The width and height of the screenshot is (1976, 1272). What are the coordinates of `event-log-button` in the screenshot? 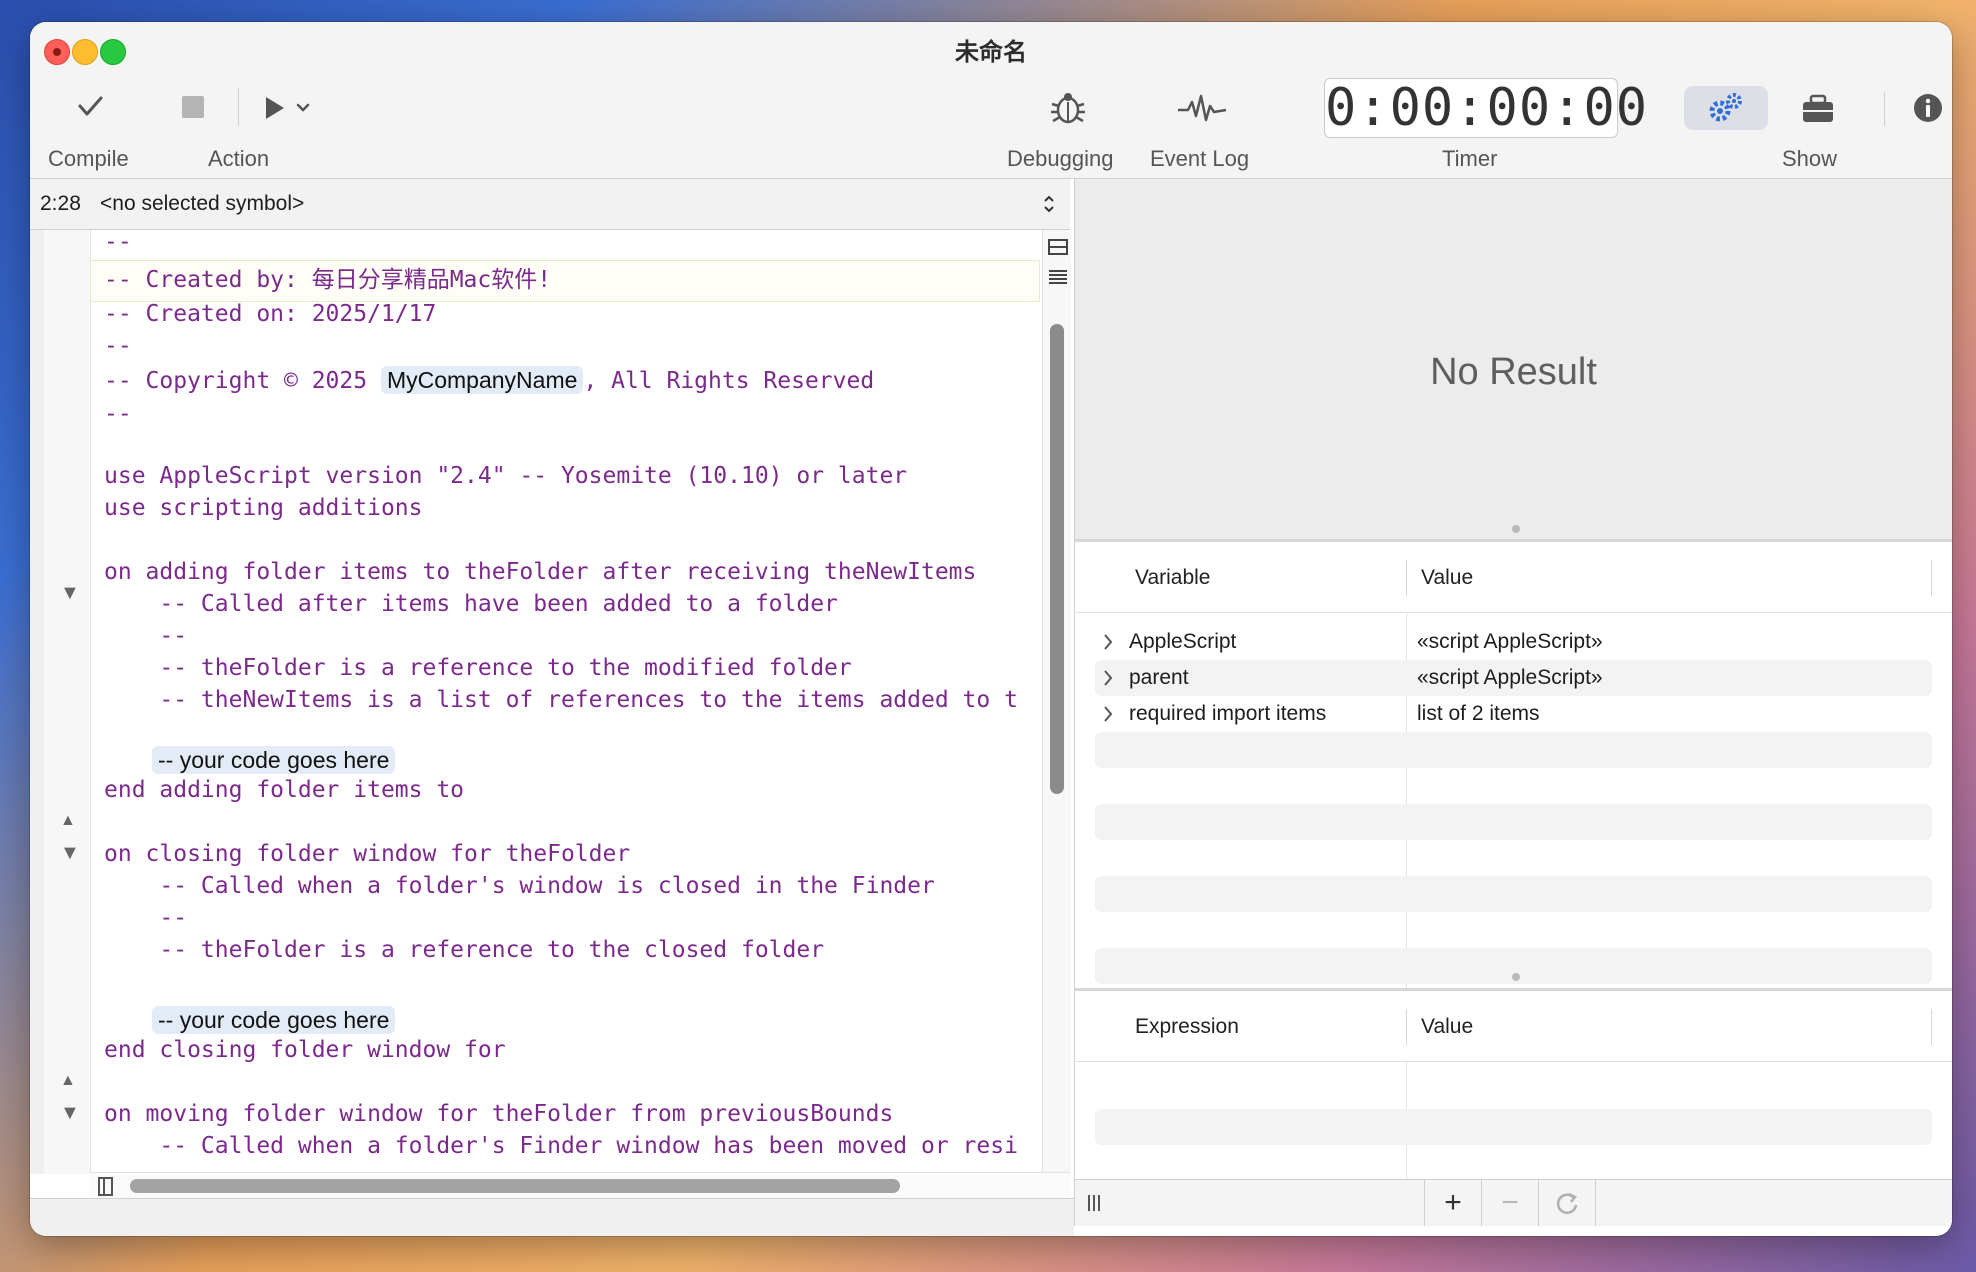 It's located at (1202, 108).